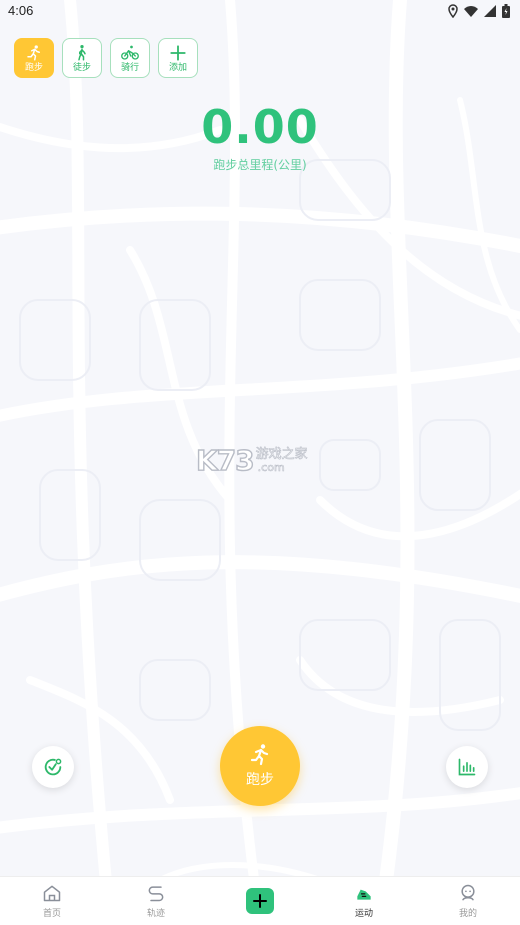 The width and height of the screenshot is (520, 925). Describe the element at coordinates (479, 11) in the screenshot. I see `status-icons` at that location.